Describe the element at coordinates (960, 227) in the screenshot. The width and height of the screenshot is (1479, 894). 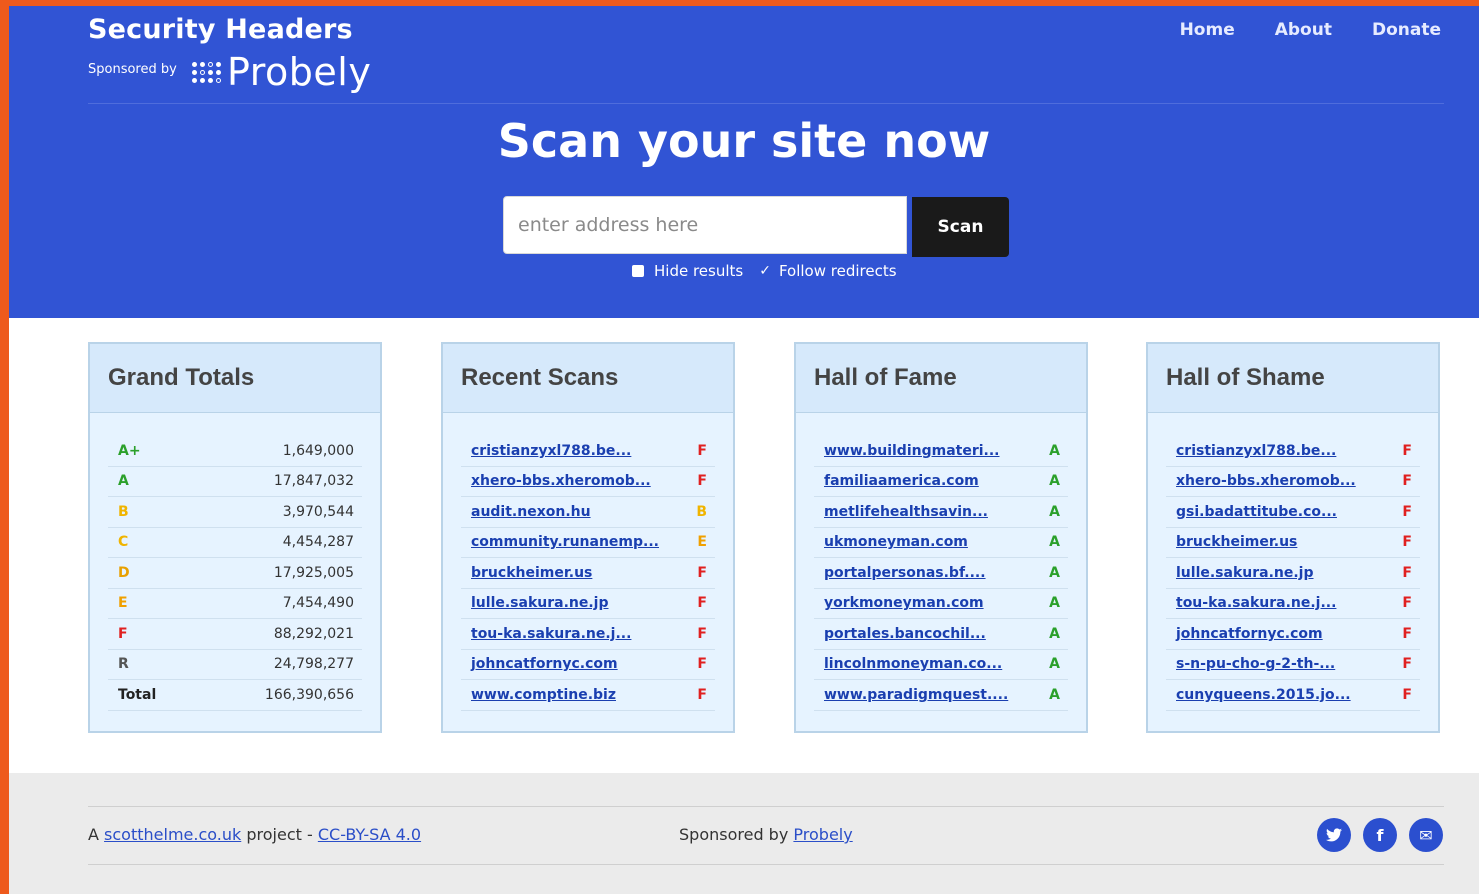
I see `scan-button: Scan` at that location.